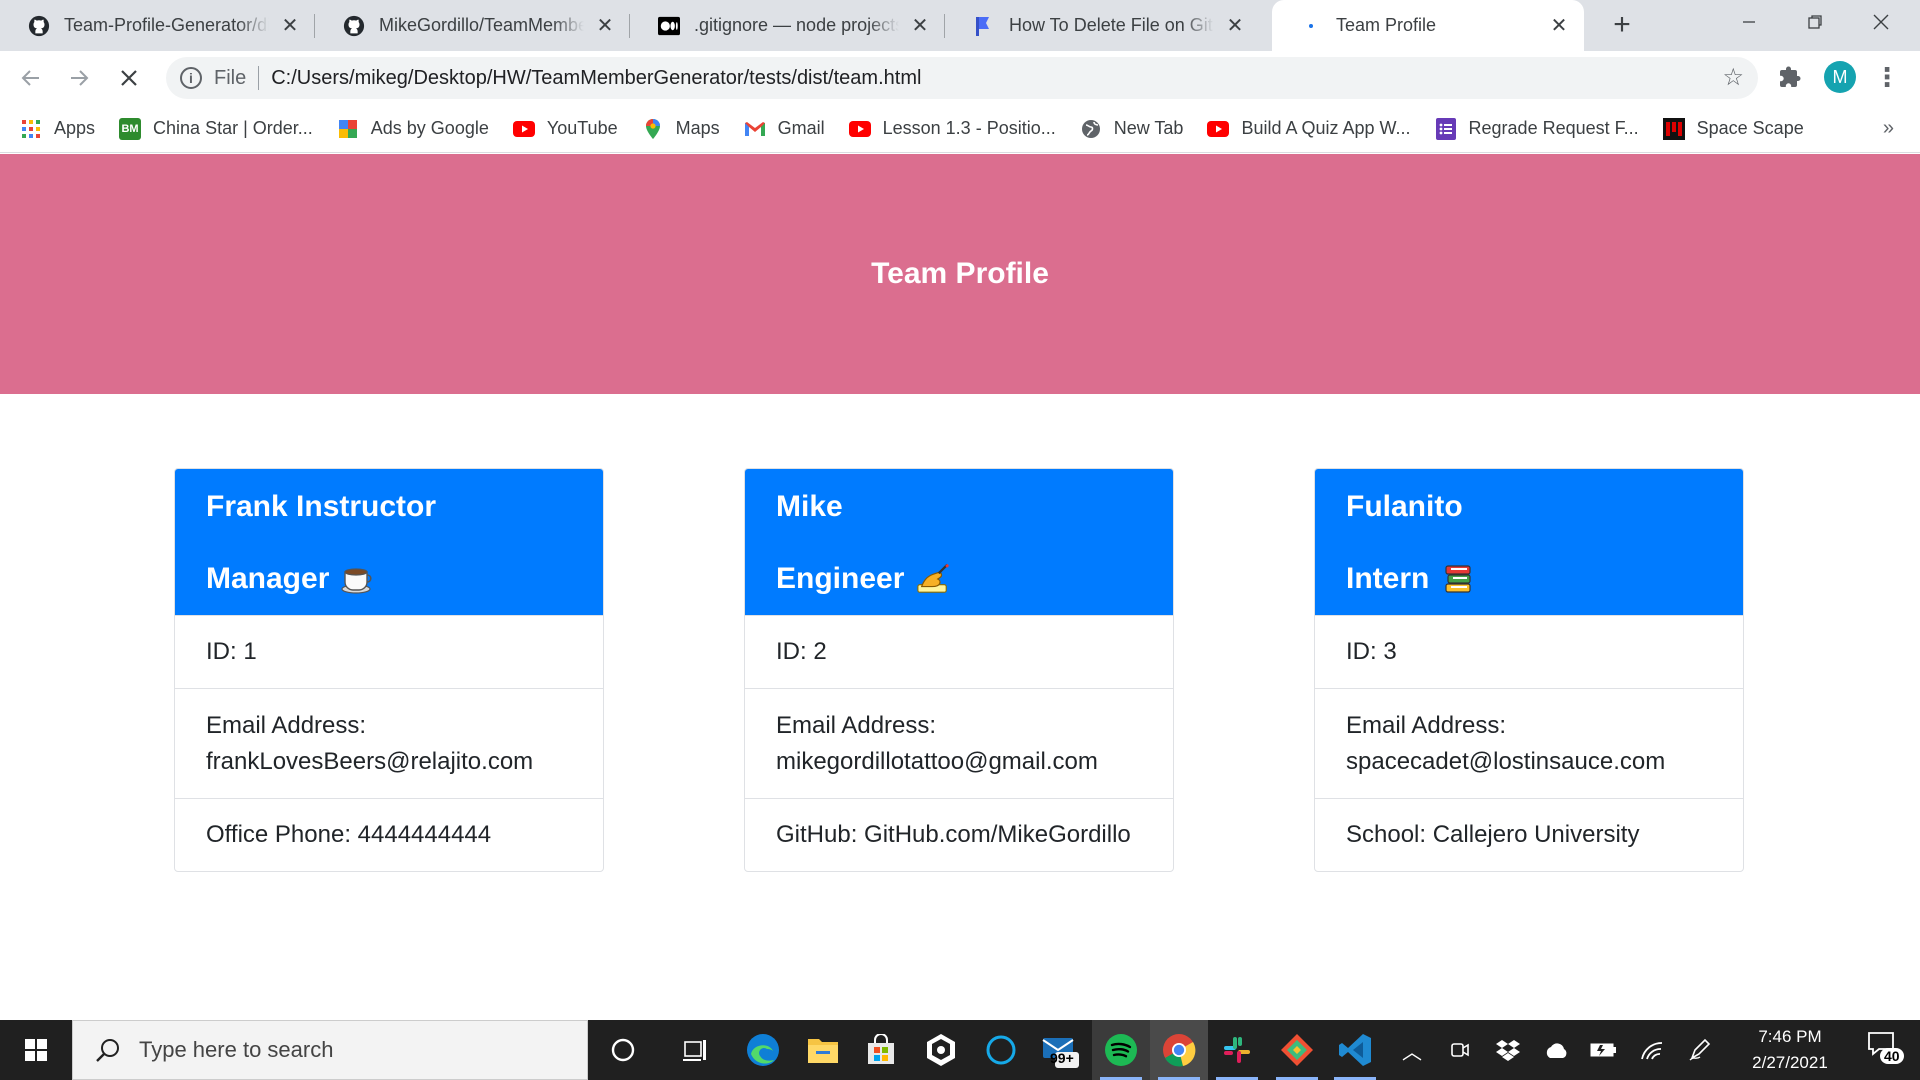 The width and height of the screenshot is (1920, 1080). What do you see at coordinates (1131, 129) in the screenshot?
I see `bookmark-new-tab: New Tab` at bounding box center [1131, 129].